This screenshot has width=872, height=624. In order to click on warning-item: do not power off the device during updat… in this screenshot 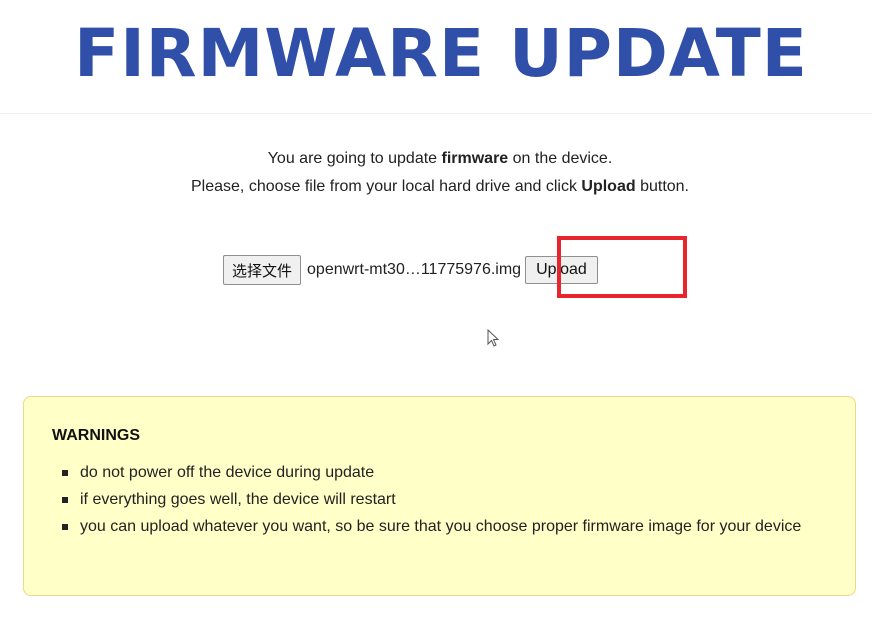, I will do `click(447, 472)`.